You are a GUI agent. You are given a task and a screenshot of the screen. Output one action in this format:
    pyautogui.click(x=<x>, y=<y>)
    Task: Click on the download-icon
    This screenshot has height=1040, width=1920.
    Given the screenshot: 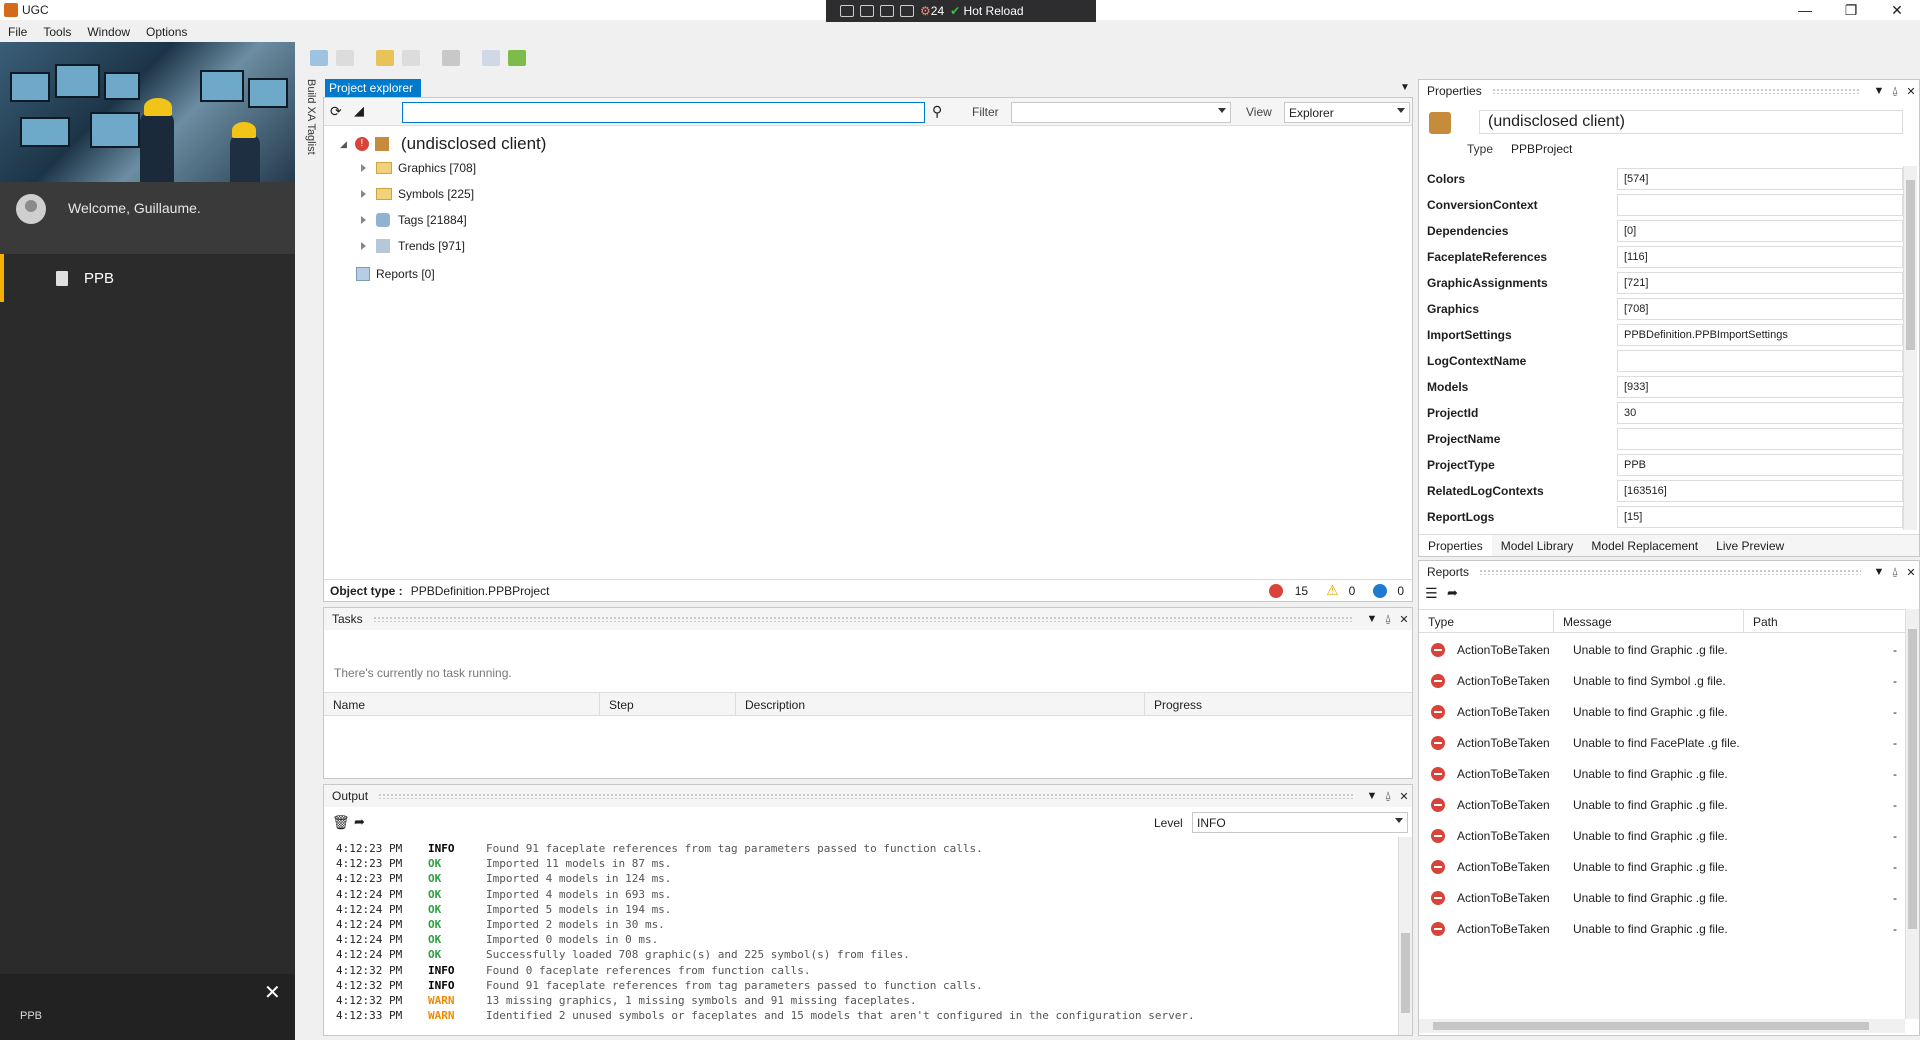 What is the action you would take?
    pyautogui.click(x=451, y=58)
    